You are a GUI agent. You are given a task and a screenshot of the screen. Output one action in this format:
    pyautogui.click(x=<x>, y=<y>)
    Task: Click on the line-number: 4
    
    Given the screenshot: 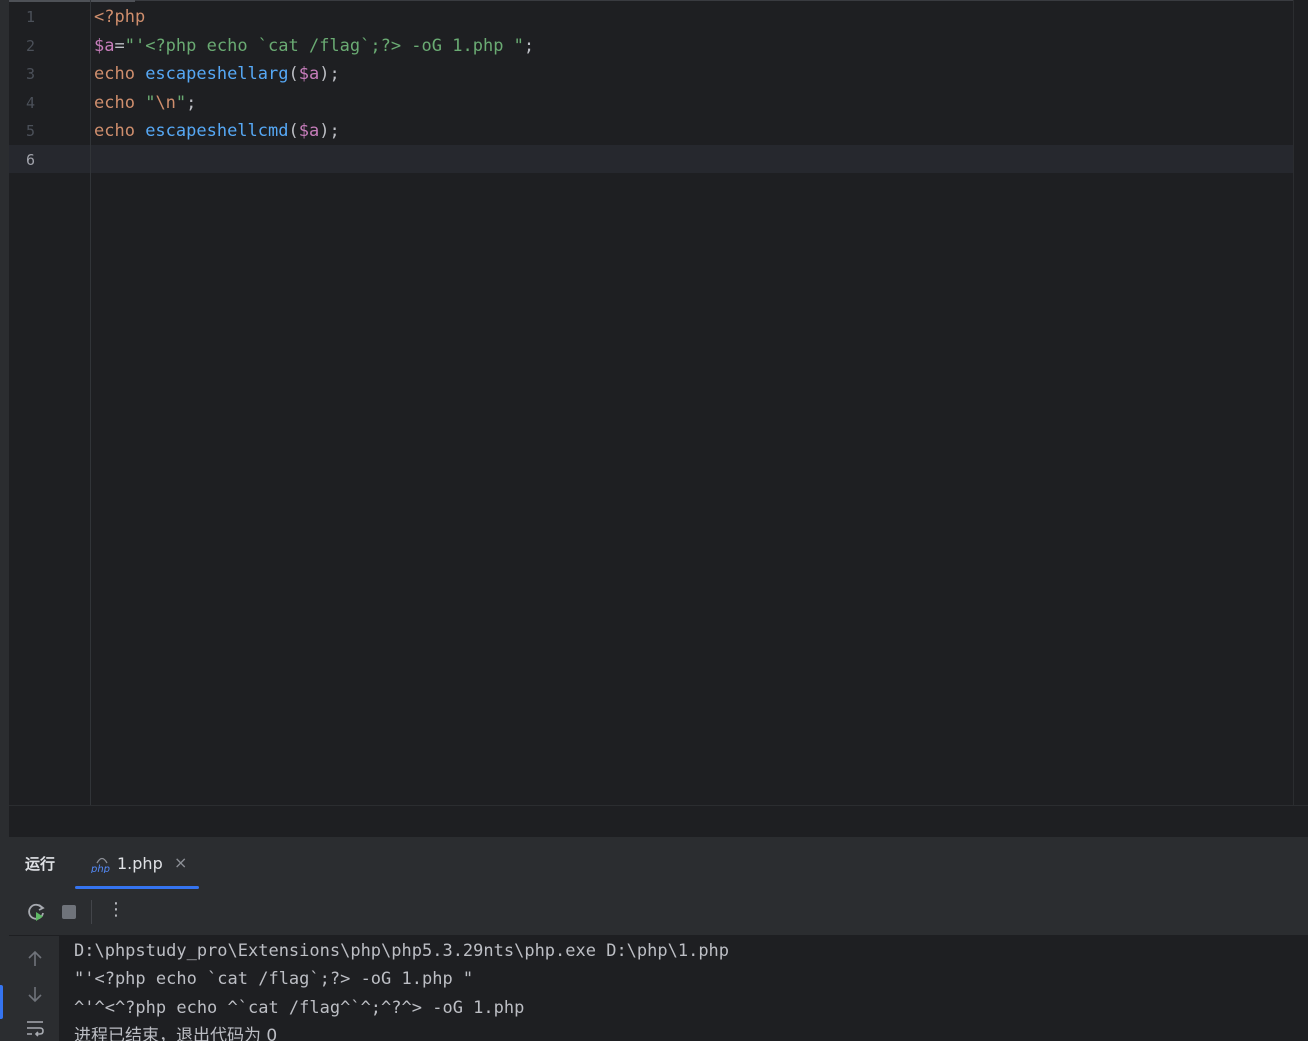 What is the action you would take?
    pyautogui.click(x=30, y=102)
    